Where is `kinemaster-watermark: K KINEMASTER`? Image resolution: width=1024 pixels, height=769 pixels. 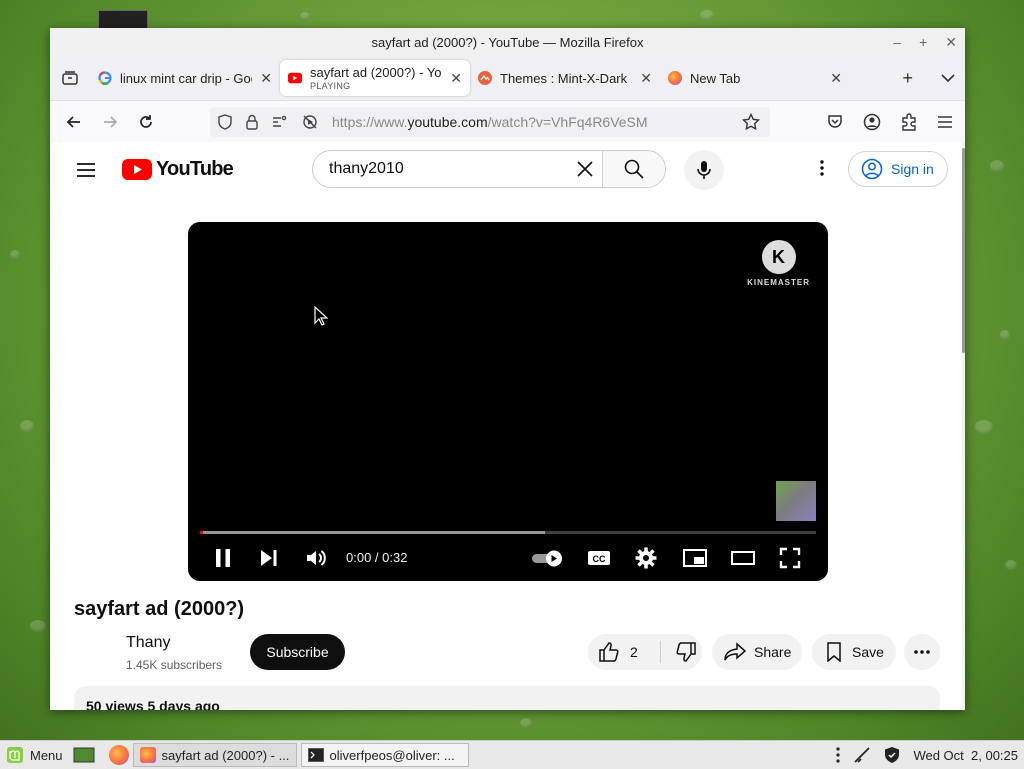
kinemaster-watermark: K KINEMASTER is located at coordinates (778, 263).